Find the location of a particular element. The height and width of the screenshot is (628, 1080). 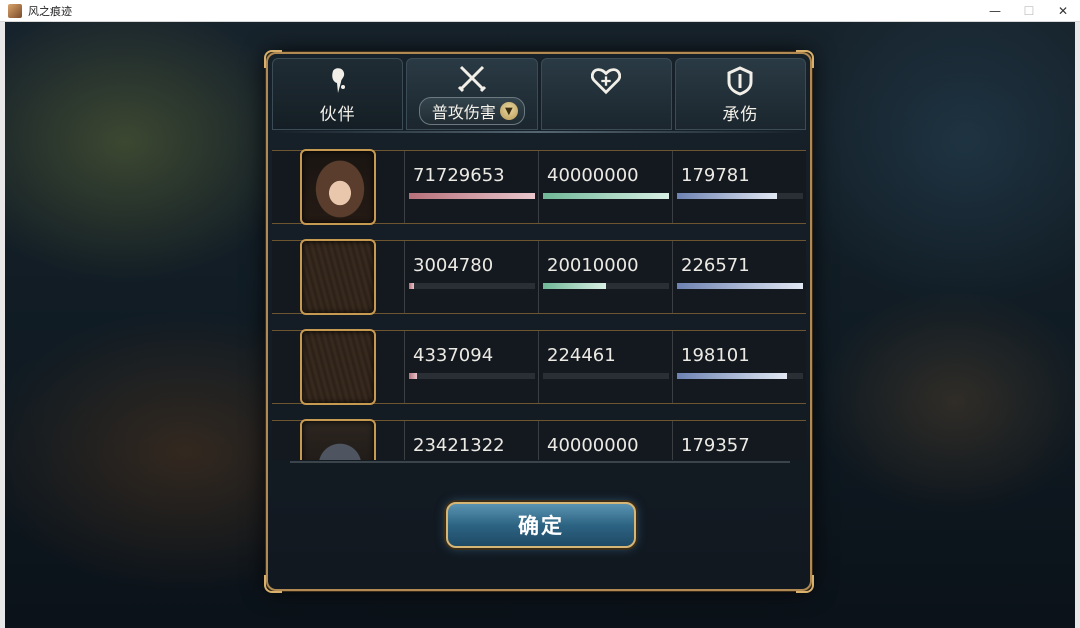

tab-healing is located at coordinates (606, 94).